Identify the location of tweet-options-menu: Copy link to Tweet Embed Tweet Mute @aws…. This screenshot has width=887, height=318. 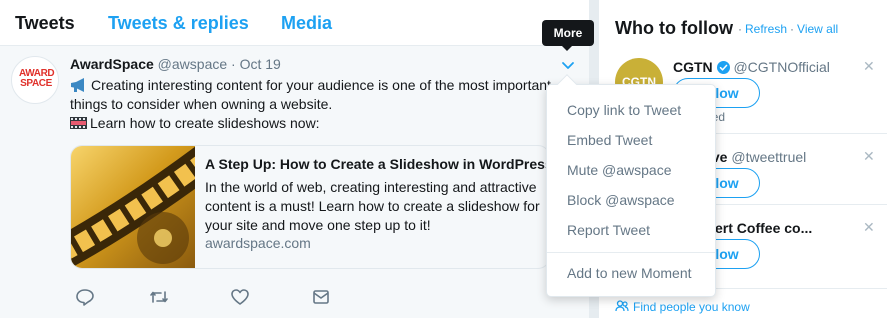
(631, 190).